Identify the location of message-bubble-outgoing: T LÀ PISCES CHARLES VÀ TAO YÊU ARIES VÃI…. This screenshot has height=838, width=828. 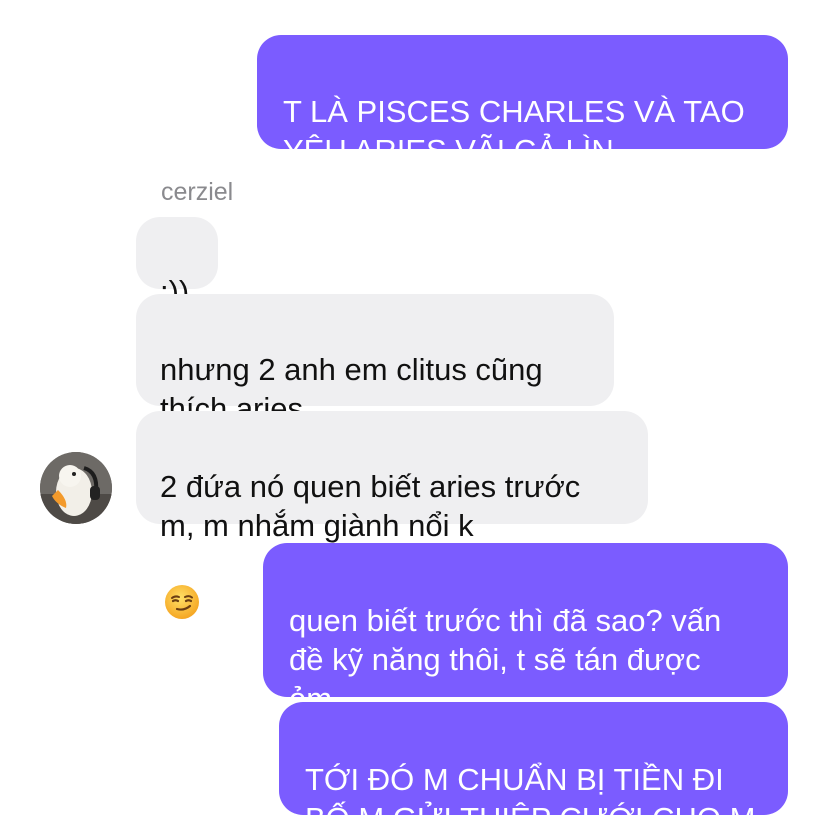
(522, 101).